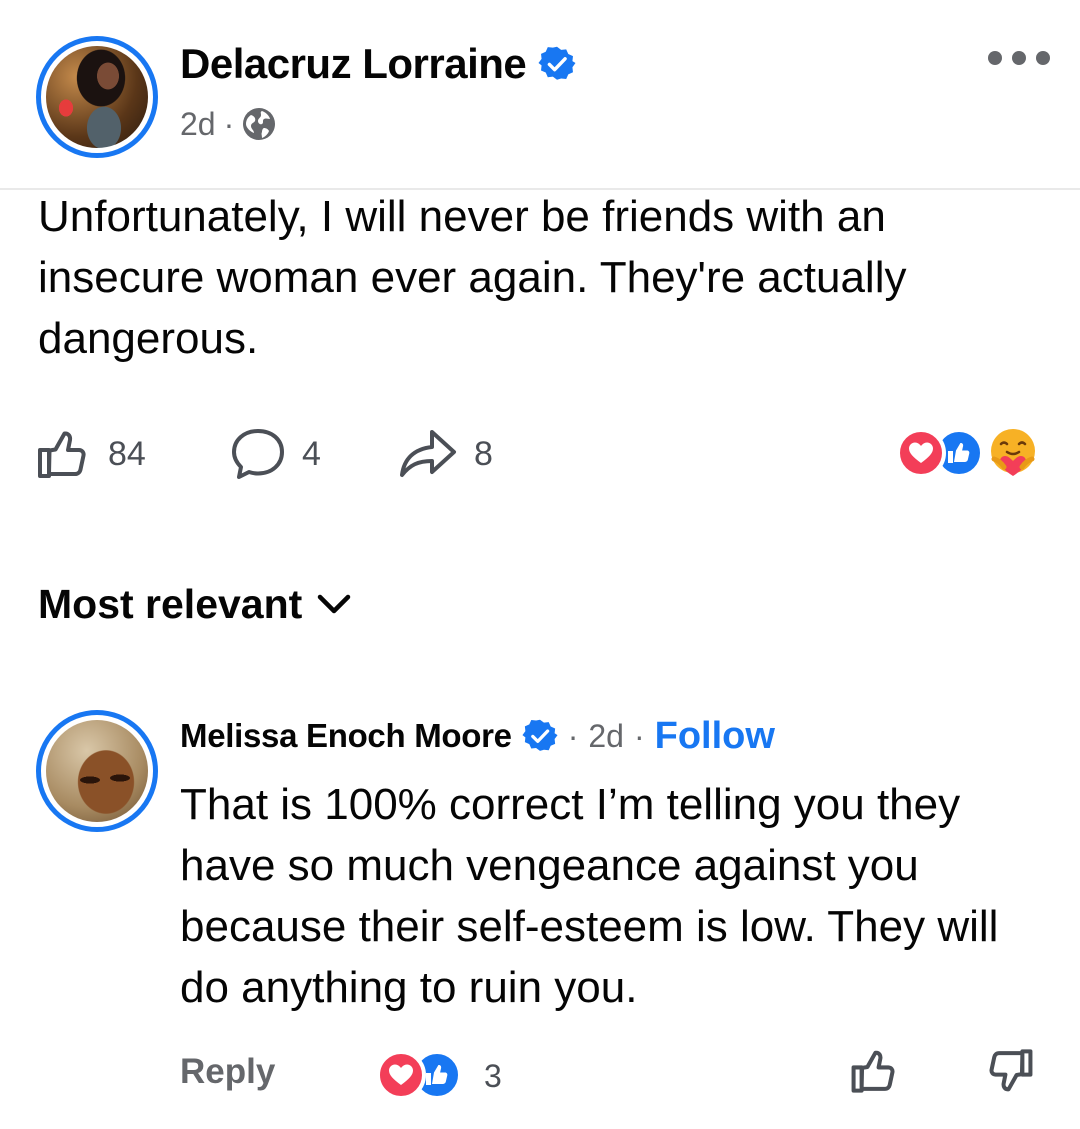 This screenshot has width=1080, height=1129. I want to click on post-author-avatar, so click(97, 97).